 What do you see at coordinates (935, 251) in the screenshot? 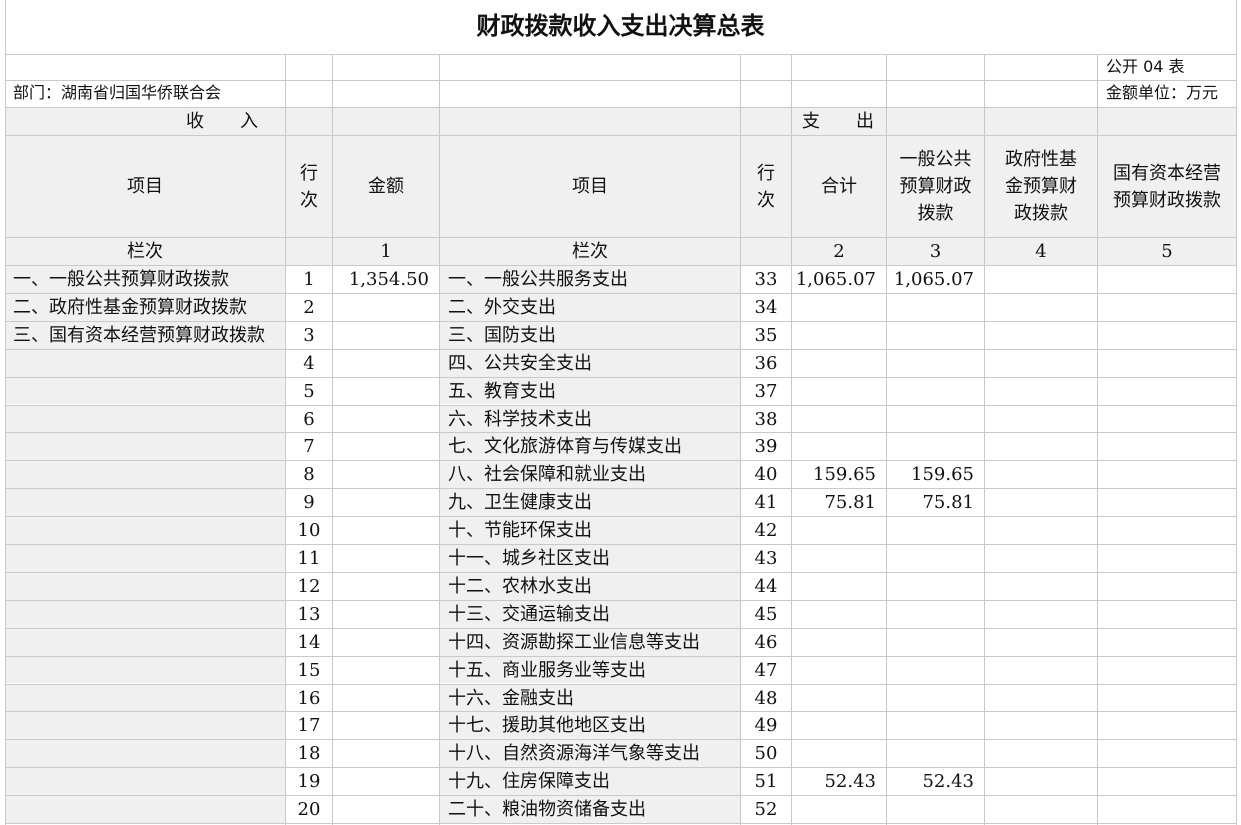
I see `index-general-budget: 3` at bounding box center [935, 251].